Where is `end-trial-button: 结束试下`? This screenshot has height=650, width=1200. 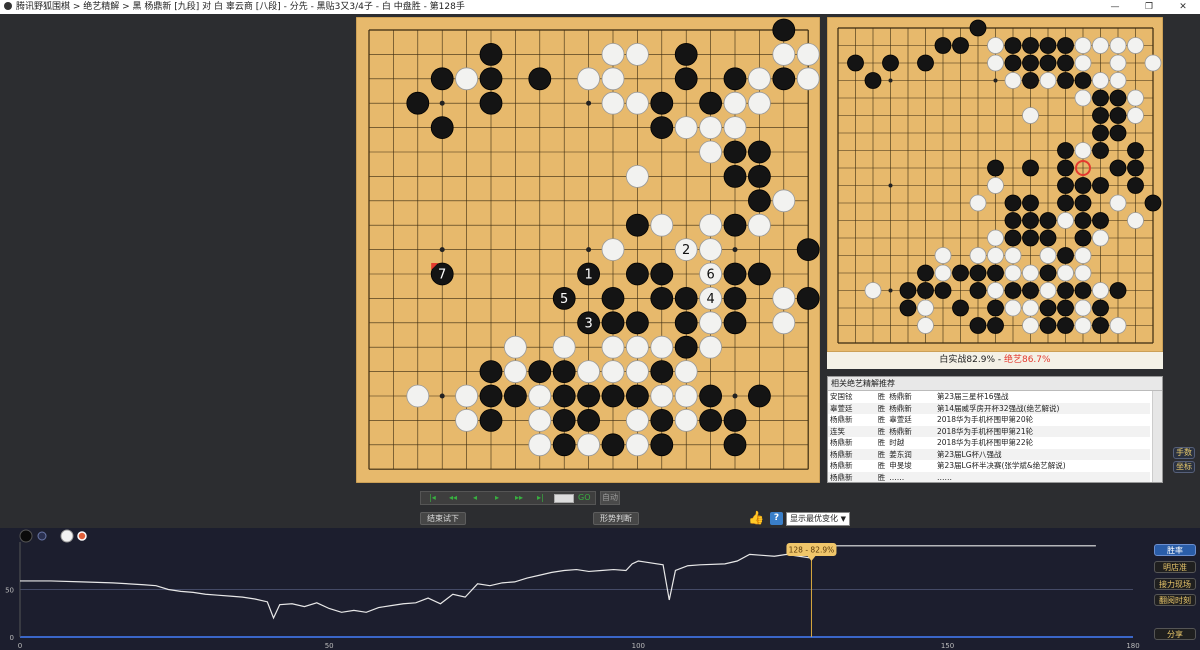 end-trial-button: 结束试下 is located at coordinates (443, 518).